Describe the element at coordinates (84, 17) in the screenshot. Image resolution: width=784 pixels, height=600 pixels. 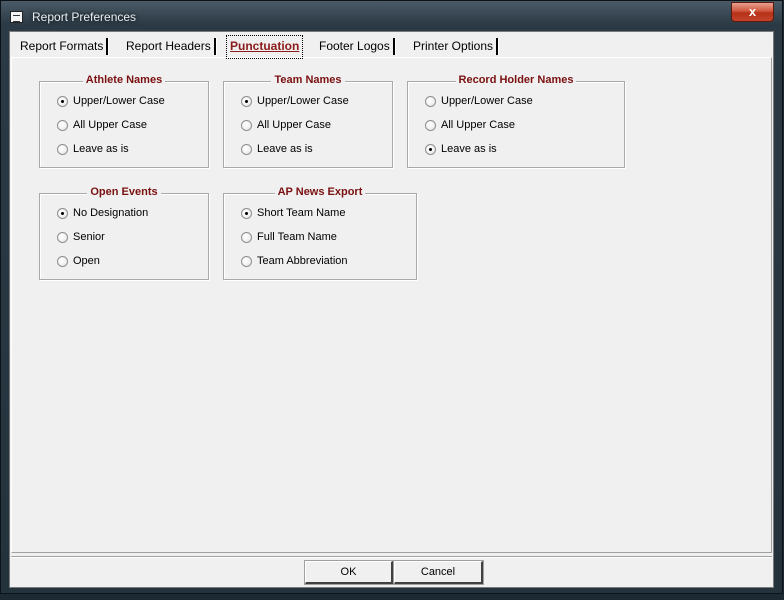
I see `window-title: Report Preferences` at that location.